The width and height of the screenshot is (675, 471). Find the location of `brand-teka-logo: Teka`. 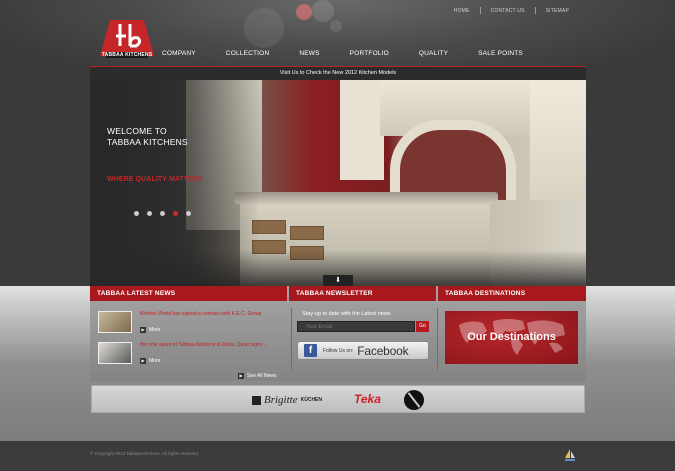

brand-teka-logo: Teka is located at coordinates (367, 399).